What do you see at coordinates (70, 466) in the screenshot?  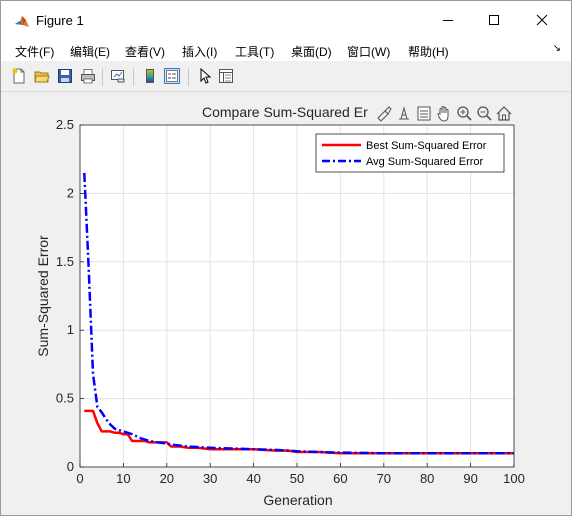 I see `y-tick-label: 0` at bounding box center [70, 466].